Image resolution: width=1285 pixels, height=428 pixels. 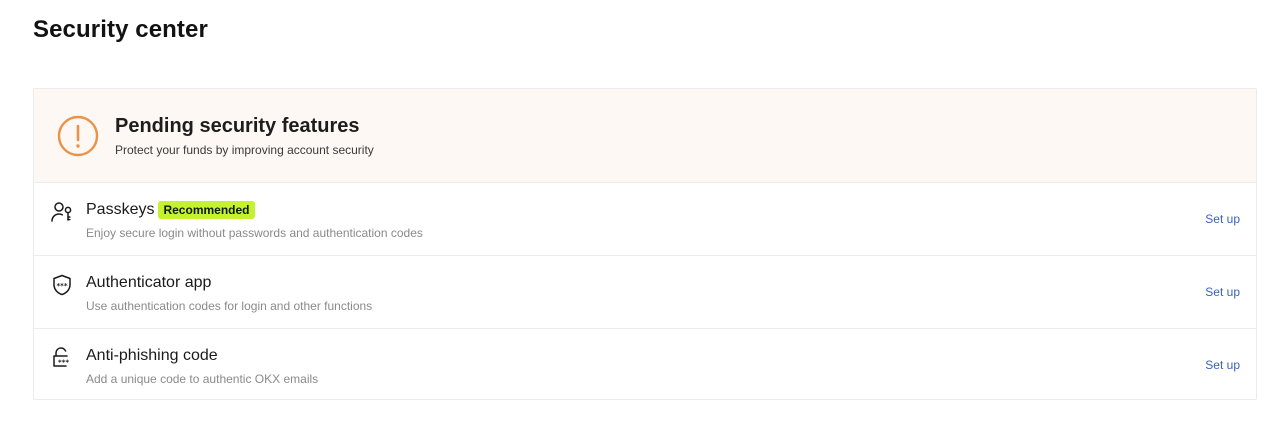 I want to click on passkeys-setup-link: Set up, so click(x=1222, y=219).